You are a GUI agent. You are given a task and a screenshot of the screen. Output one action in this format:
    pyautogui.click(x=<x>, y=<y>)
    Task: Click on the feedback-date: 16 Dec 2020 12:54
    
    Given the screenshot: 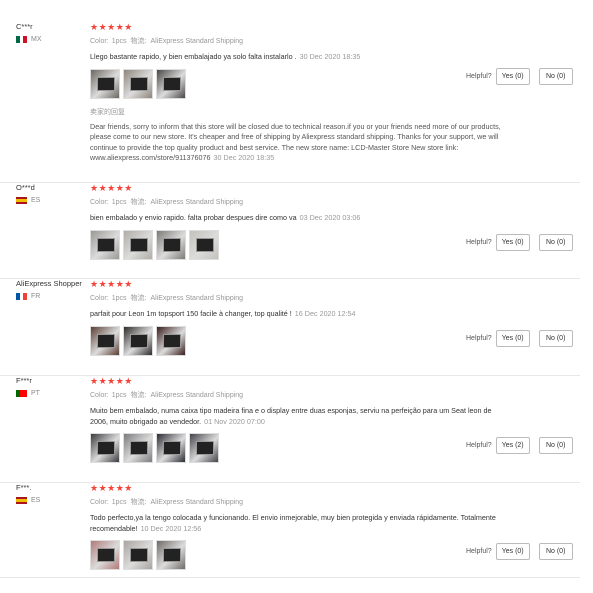 What is the action you would take?
    pyautogui.click(x=325, y=313)
    